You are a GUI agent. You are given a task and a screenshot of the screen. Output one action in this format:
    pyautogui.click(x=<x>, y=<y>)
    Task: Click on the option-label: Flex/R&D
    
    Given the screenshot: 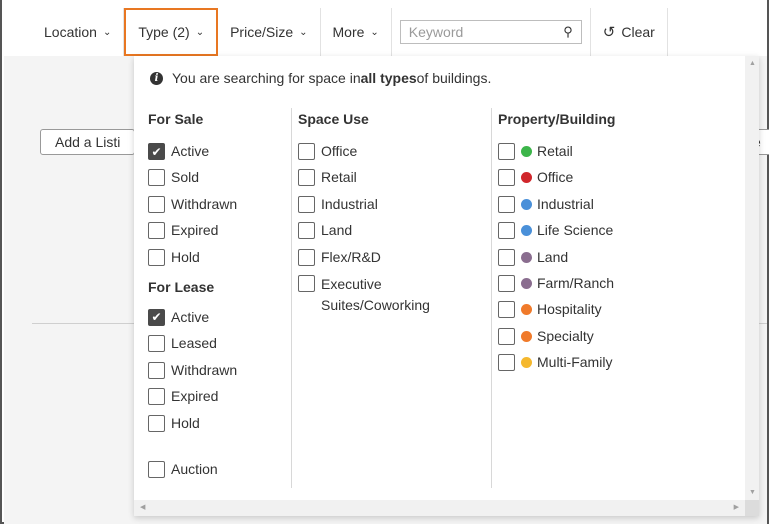 What is the action you would take?
    pyautogui.click(x=351, y=256)
    